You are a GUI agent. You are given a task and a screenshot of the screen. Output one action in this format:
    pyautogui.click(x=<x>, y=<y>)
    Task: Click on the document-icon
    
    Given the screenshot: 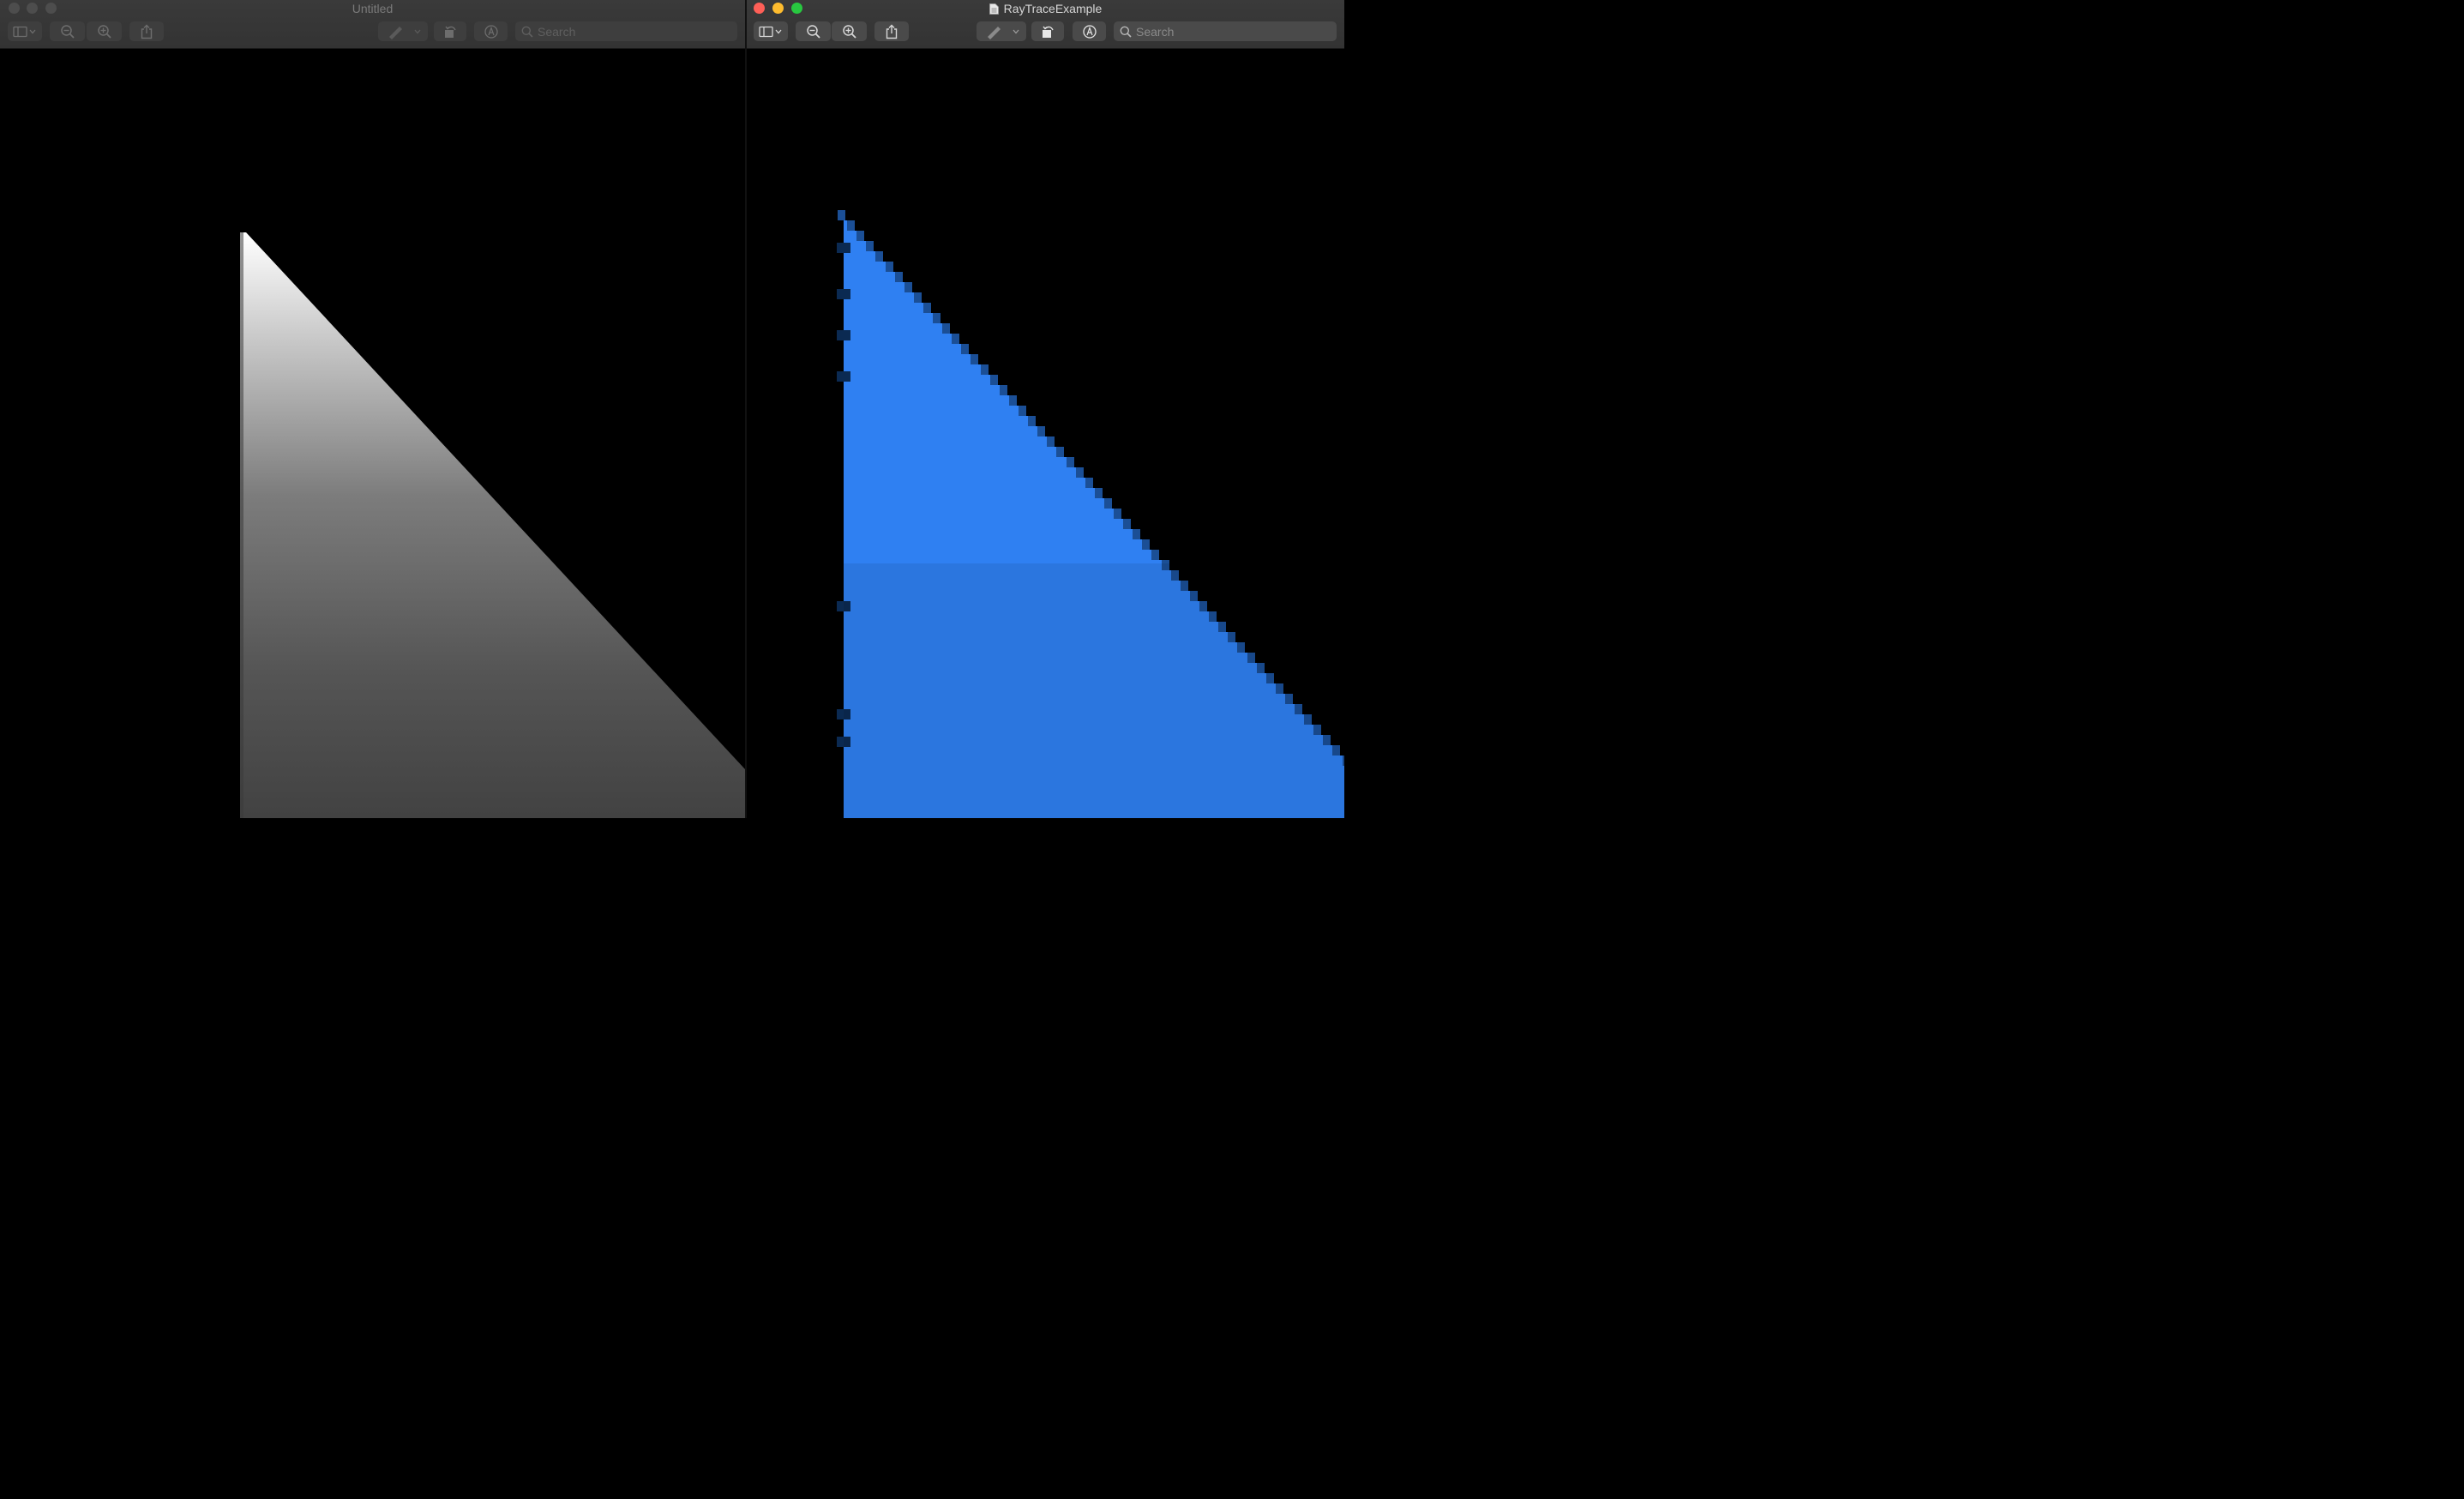 What is the action you would take?
    pyautogui.click(x=994, y=9)
    